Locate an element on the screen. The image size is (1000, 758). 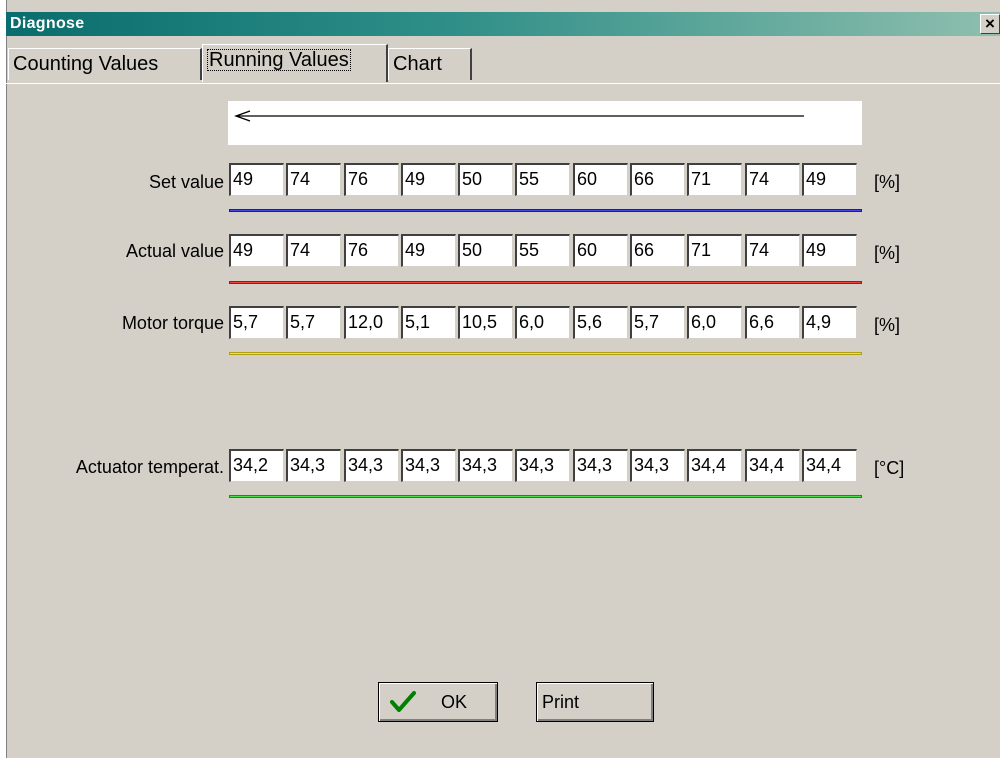
checkmark-icon is located at coordinates (403, 701).